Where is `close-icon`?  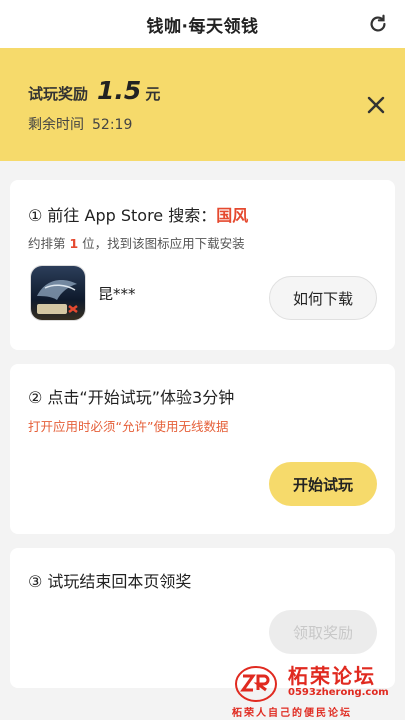
close-icon is located at coordinates (376, 105).